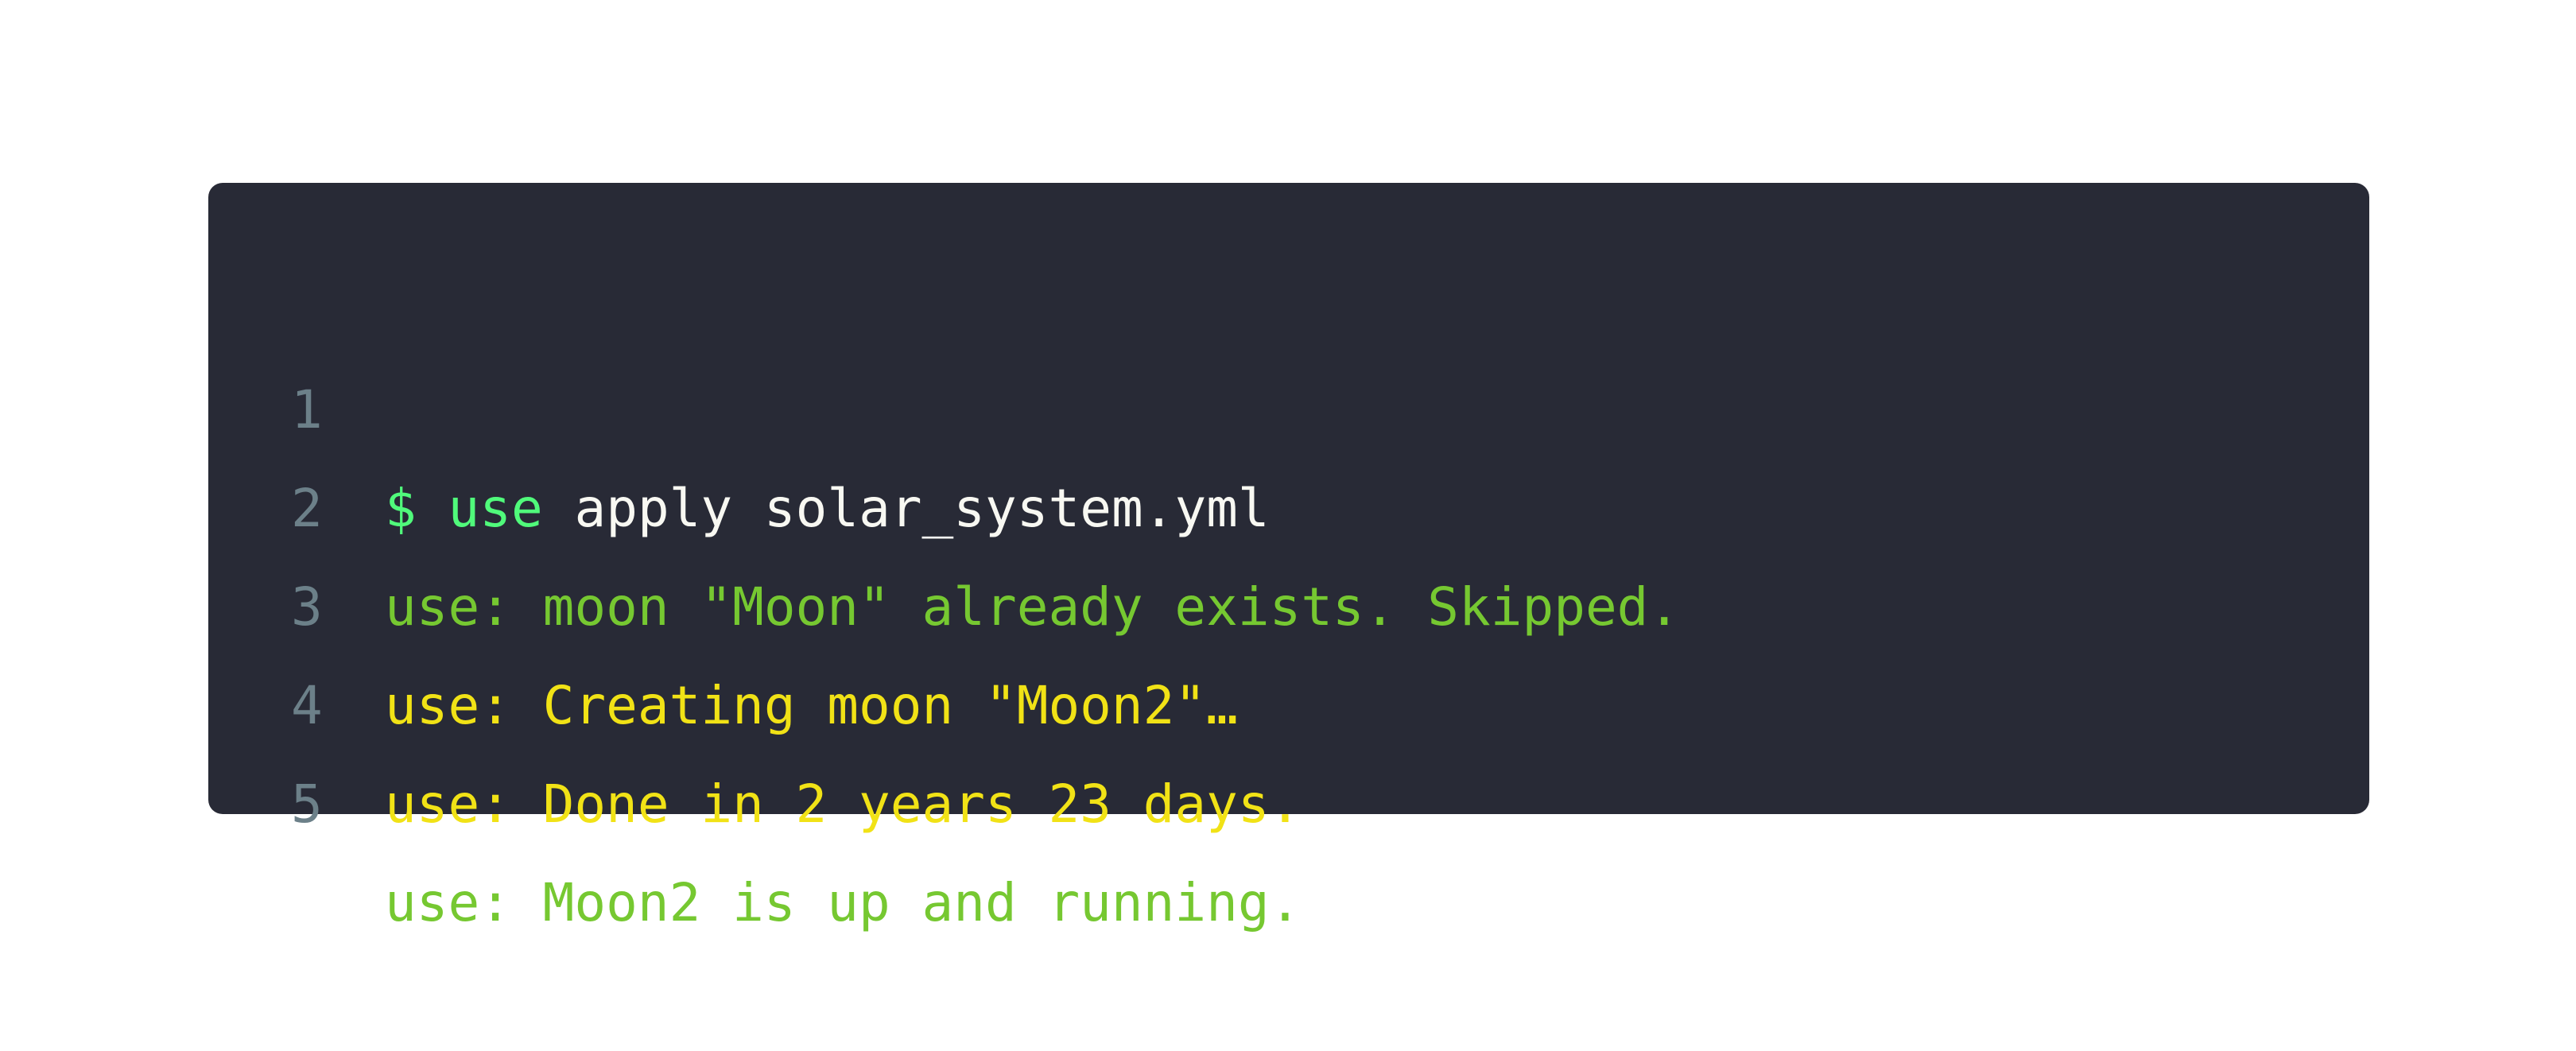 The image size is (2576, 1051). I want to click on line-number: 5, so click(307, 804).